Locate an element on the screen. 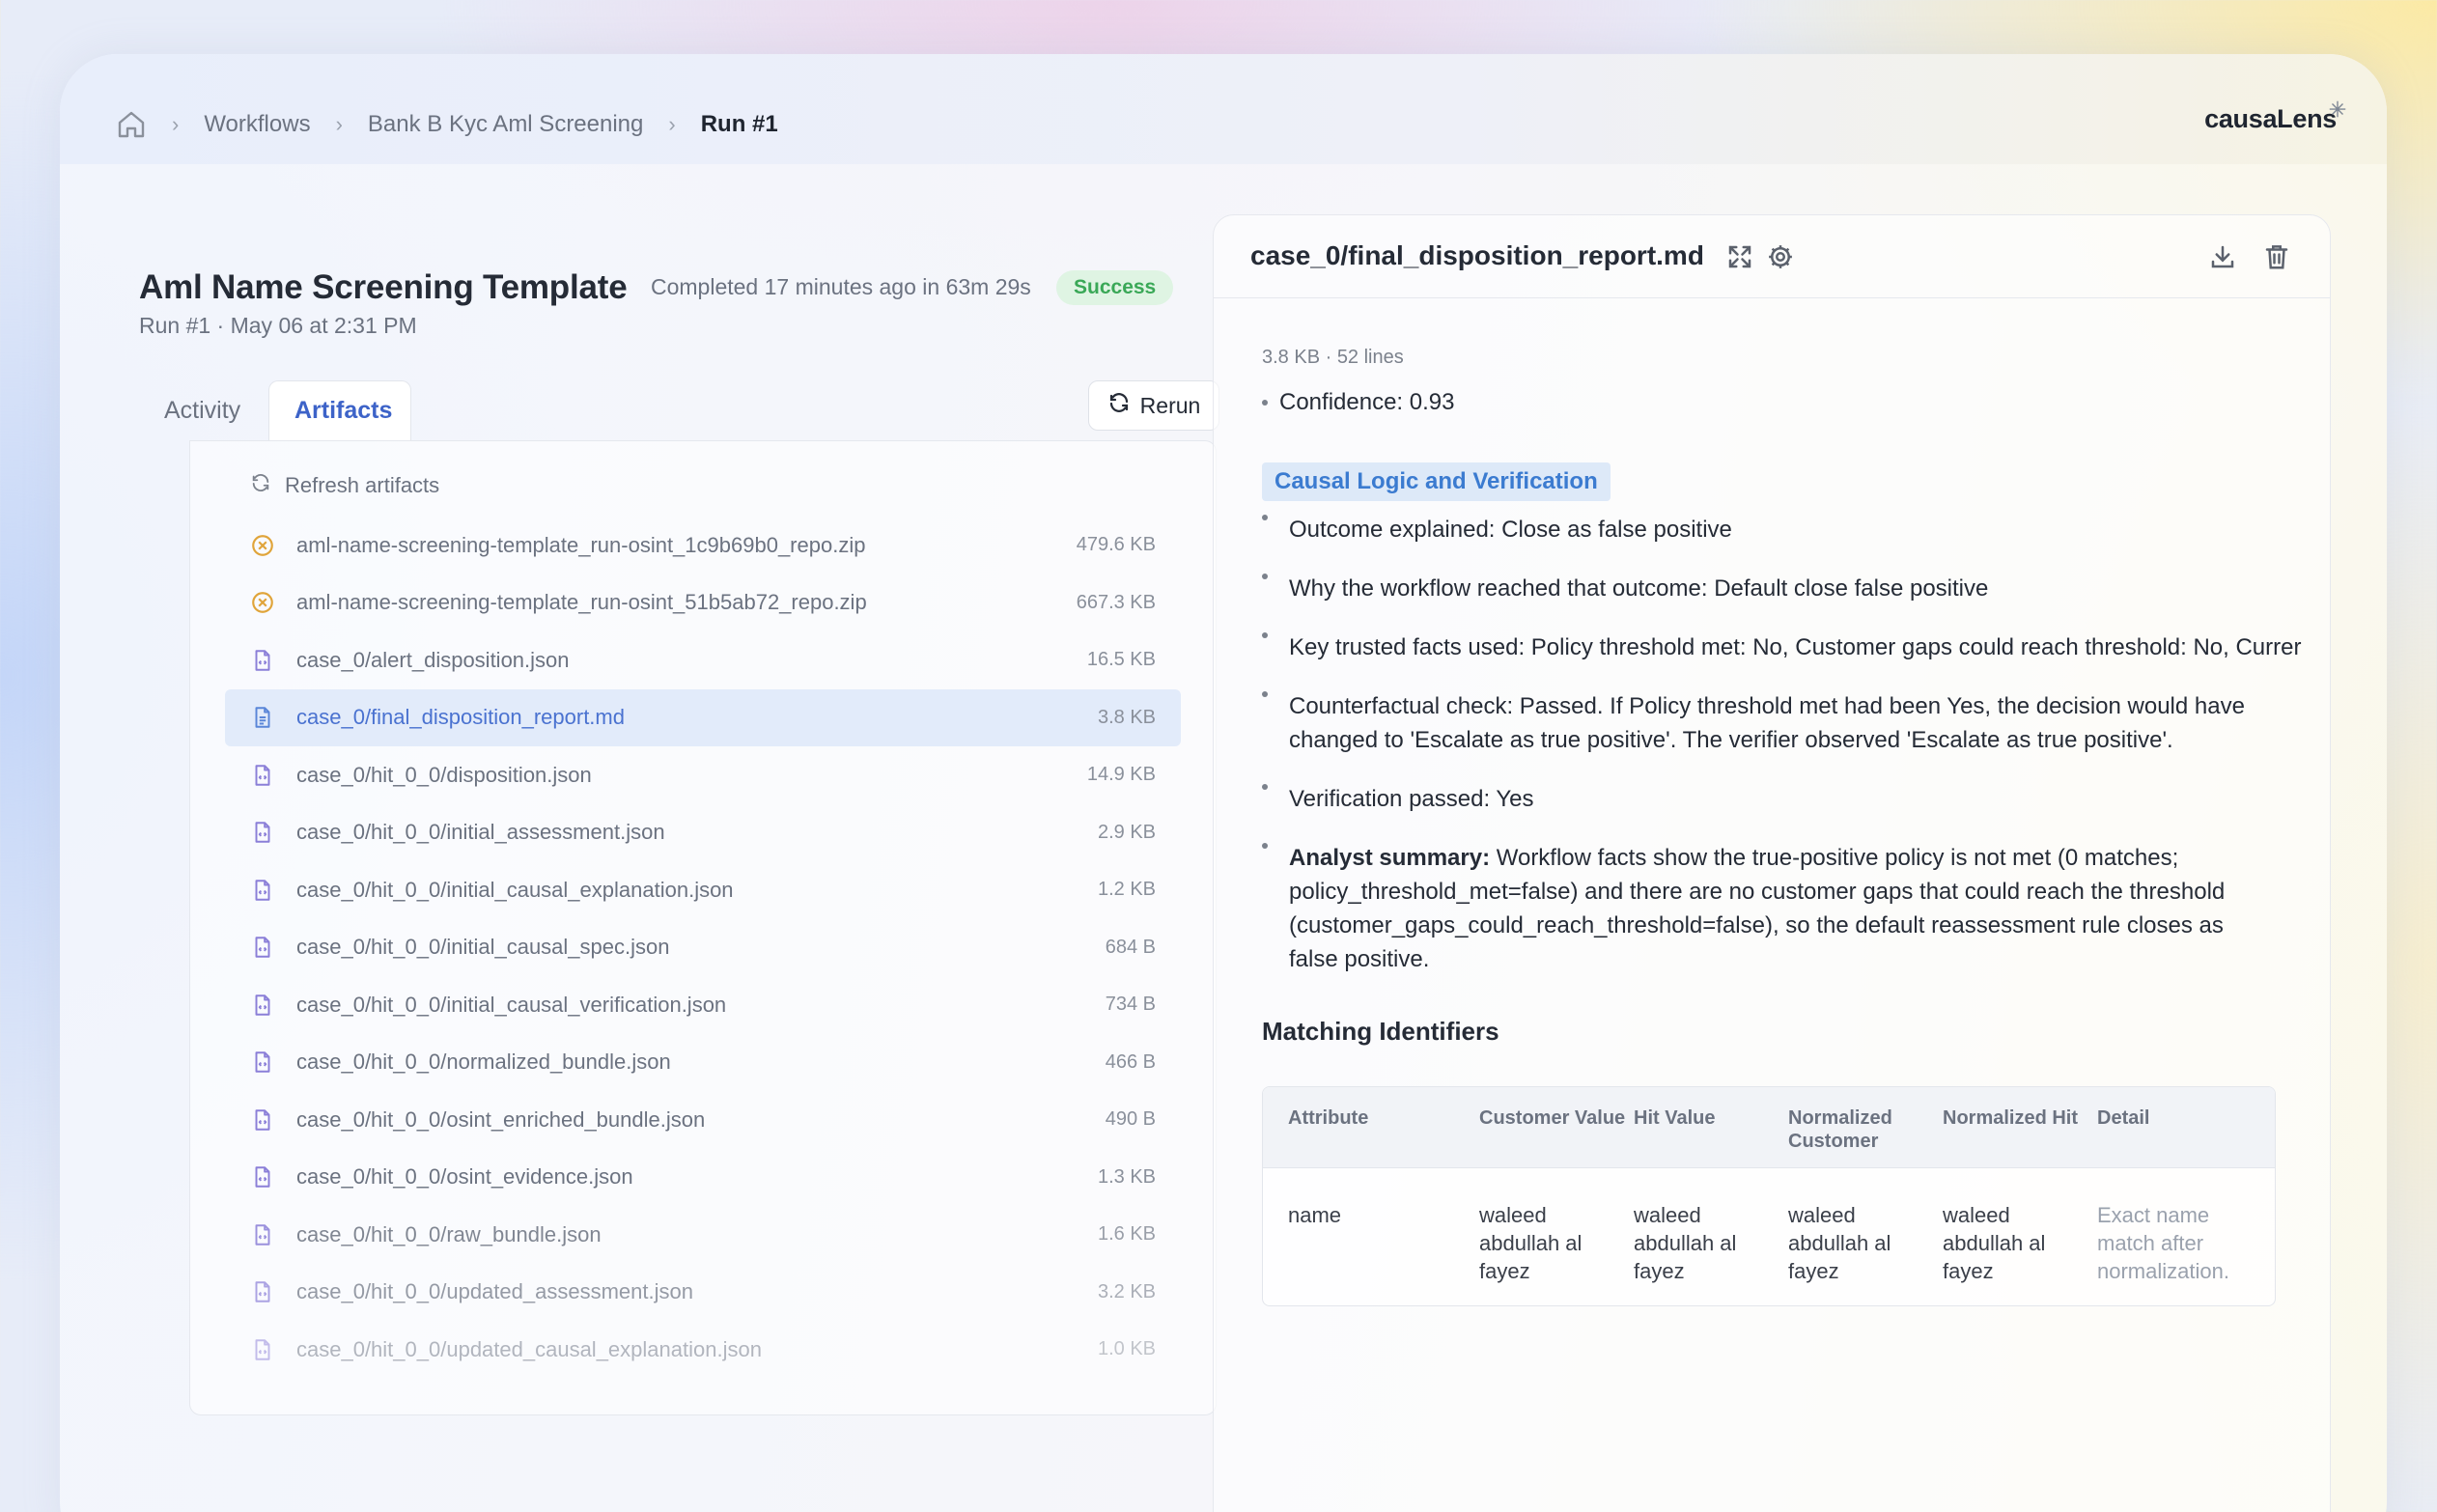 This screenshot has height=1512, width=2437. tab-activity: Activity is located at coordinates (202, 410).